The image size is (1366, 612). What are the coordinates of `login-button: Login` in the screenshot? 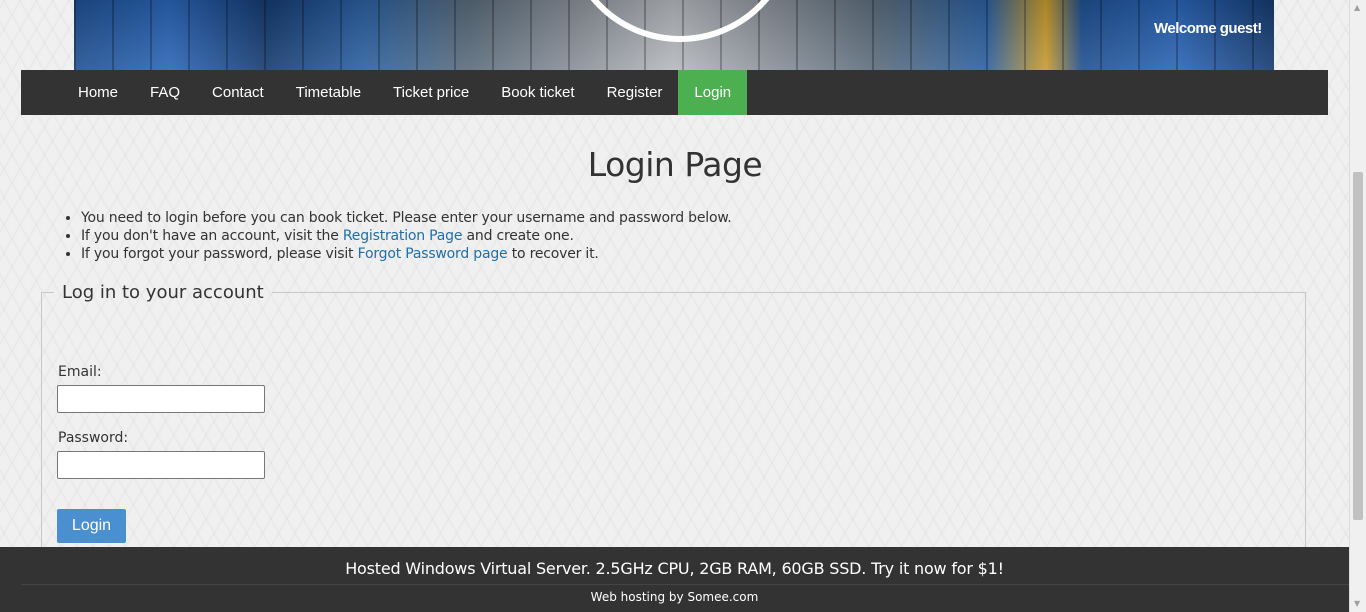 It's located at (91, 526).